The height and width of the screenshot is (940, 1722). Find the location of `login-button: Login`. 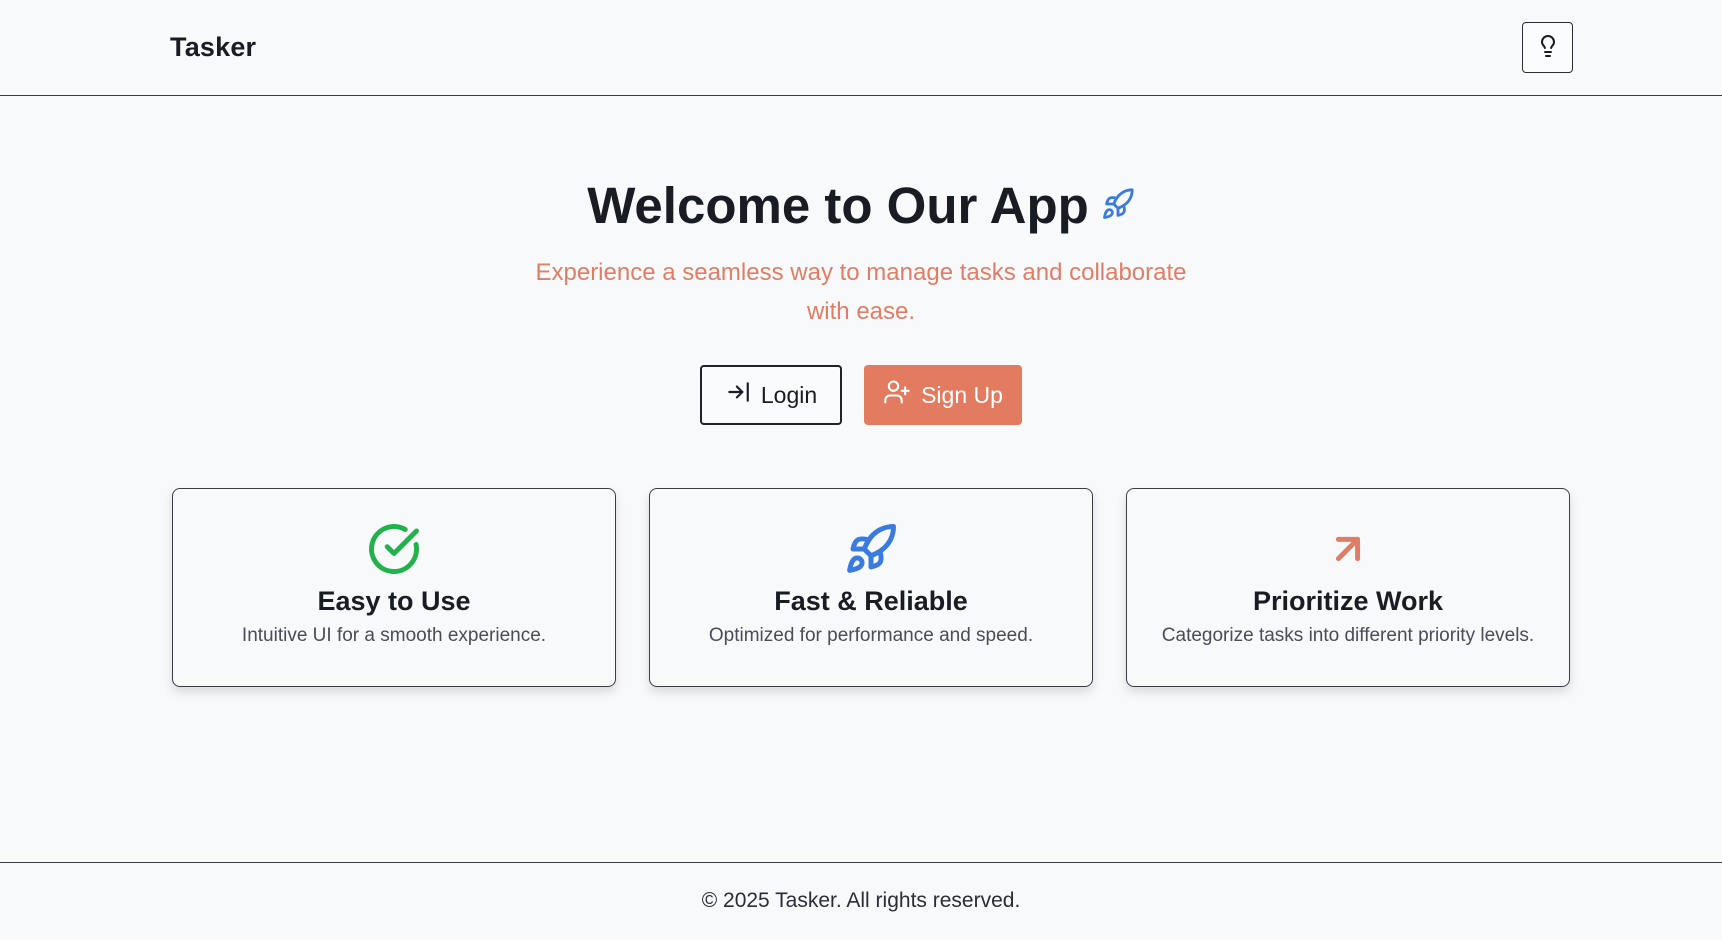

login-button: Login is located at coordinates (771, 395).